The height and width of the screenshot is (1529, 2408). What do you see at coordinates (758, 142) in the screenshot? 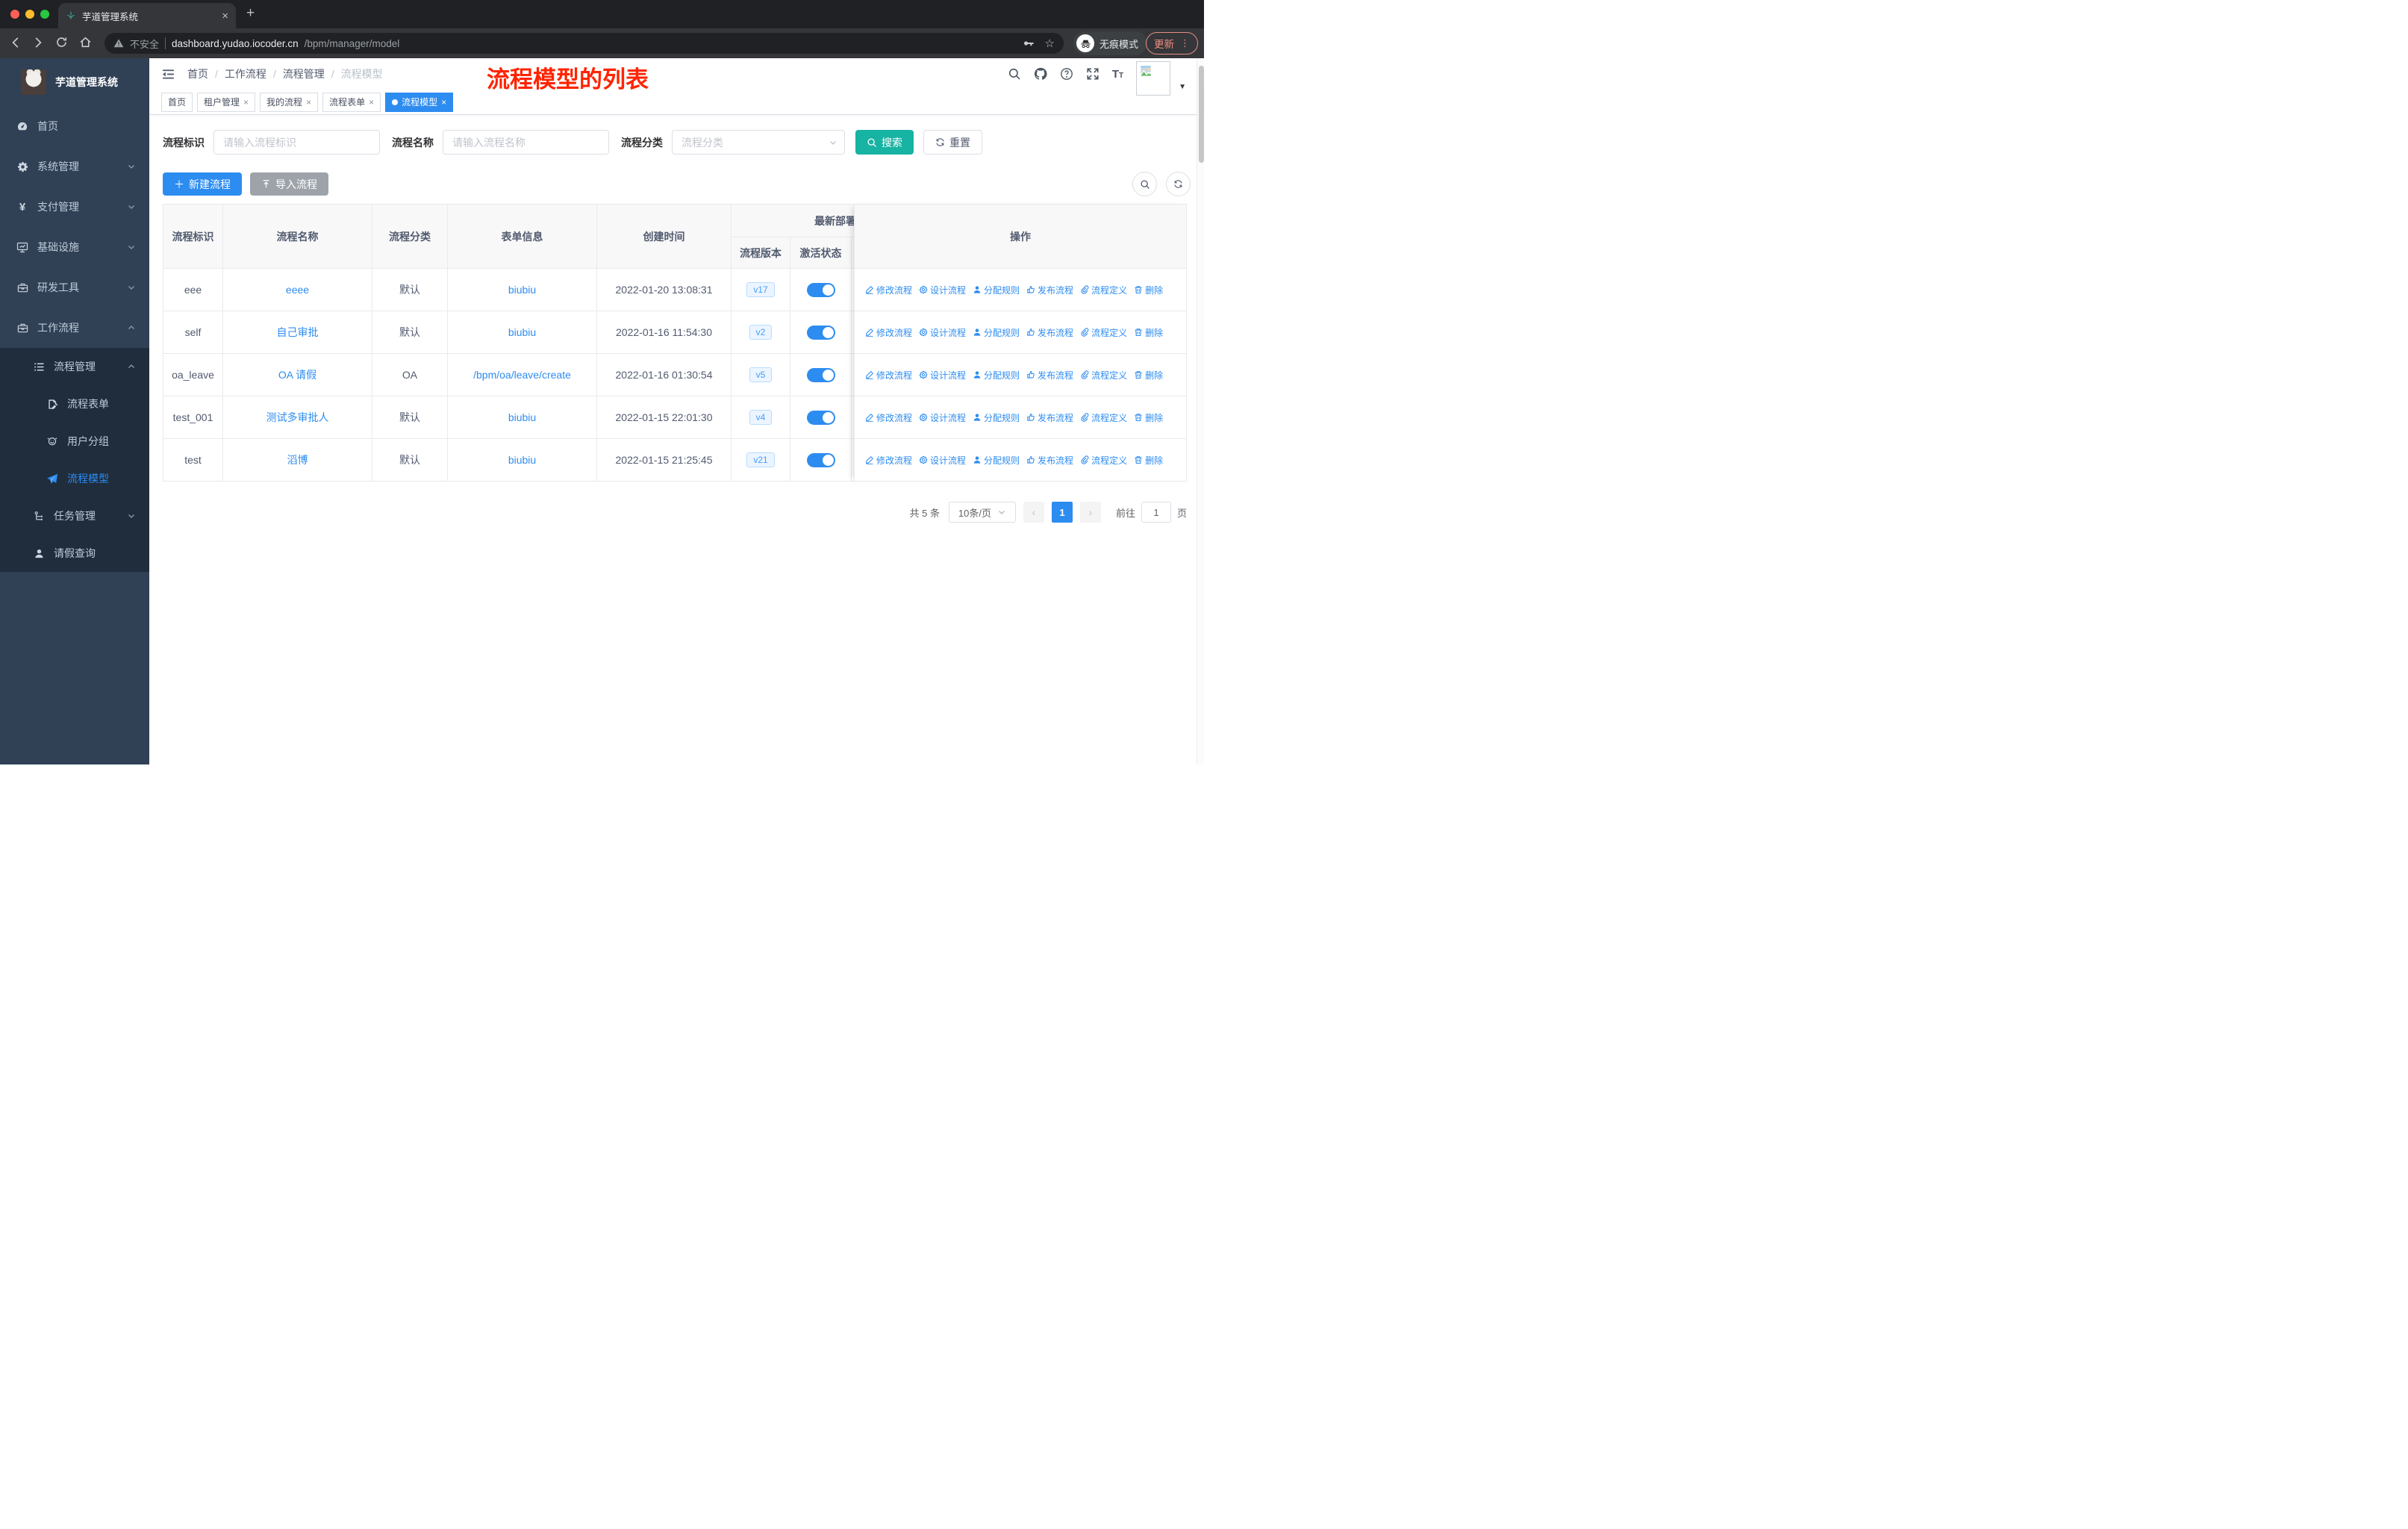
I see `process-category-select: 流程分类` at bounding box center [758, 142].